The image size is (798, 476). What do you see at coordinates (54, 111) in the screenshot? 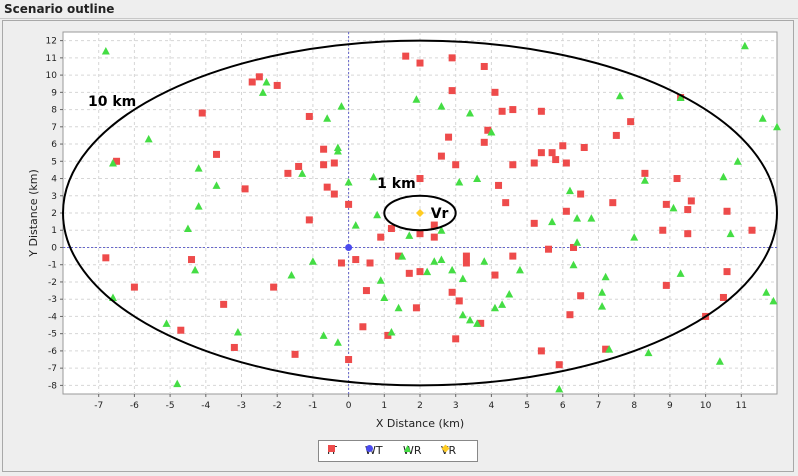
I see `y-tick-label: 8` at bounding box center [54, 111].